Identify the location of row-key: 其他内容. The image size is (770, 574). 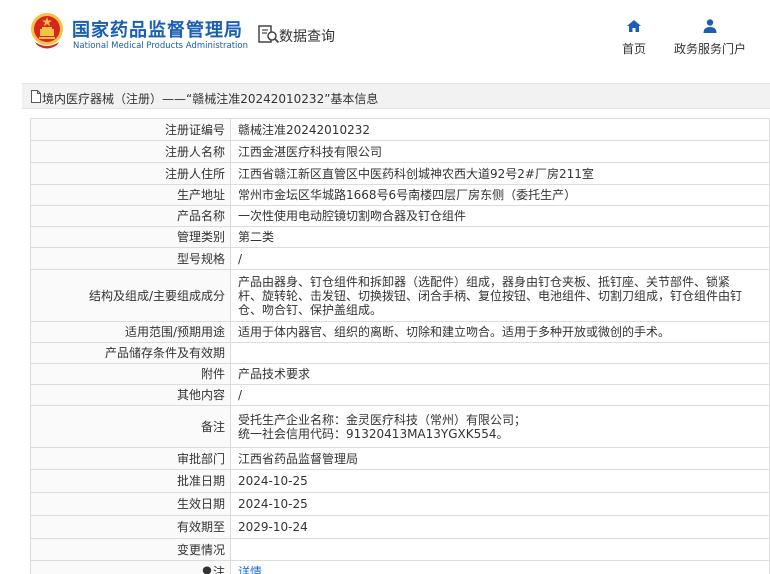
(130, 395).